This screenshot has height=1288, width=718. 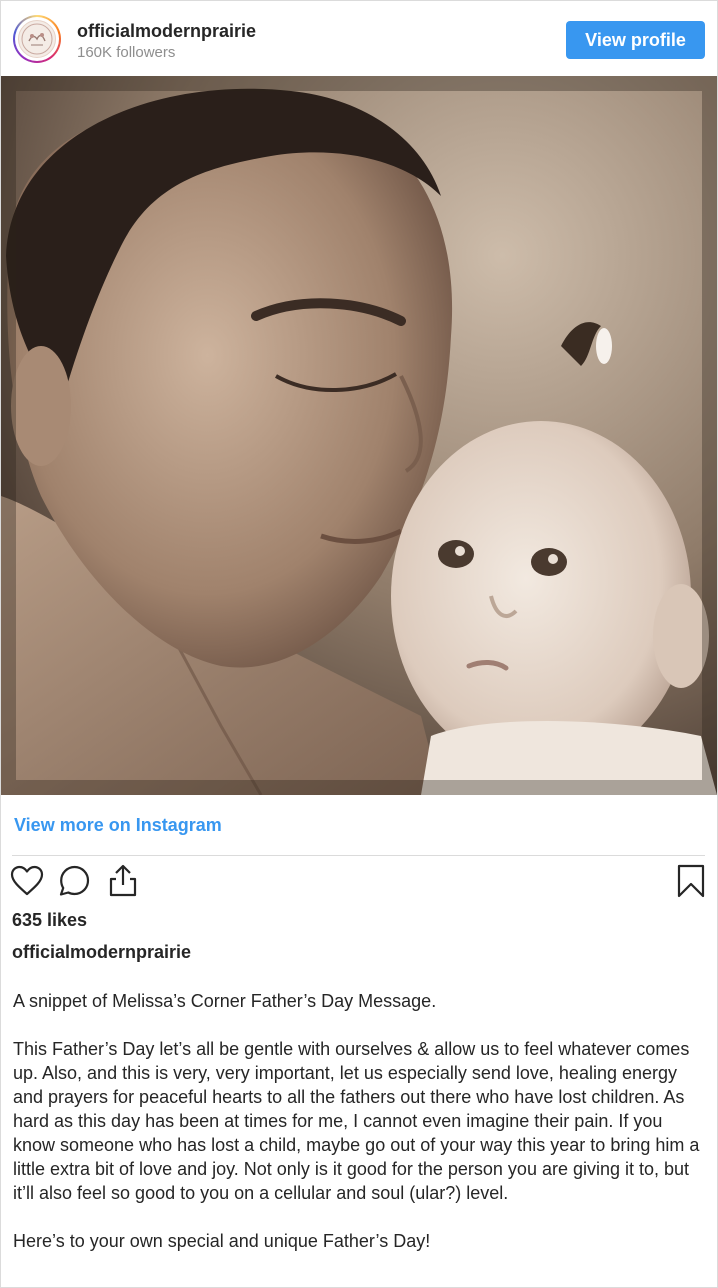 I want to click on share-icon, so click(x=123, y=881).